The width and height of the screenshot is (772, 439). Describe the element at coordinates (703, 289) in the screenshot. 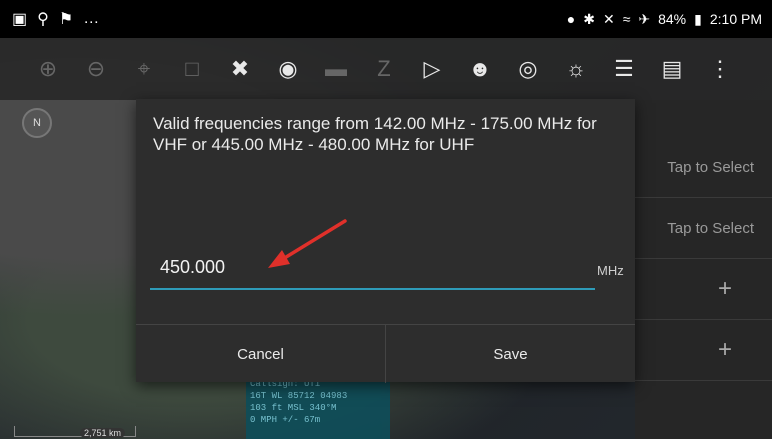

I see `add-row-1: +` at that location.